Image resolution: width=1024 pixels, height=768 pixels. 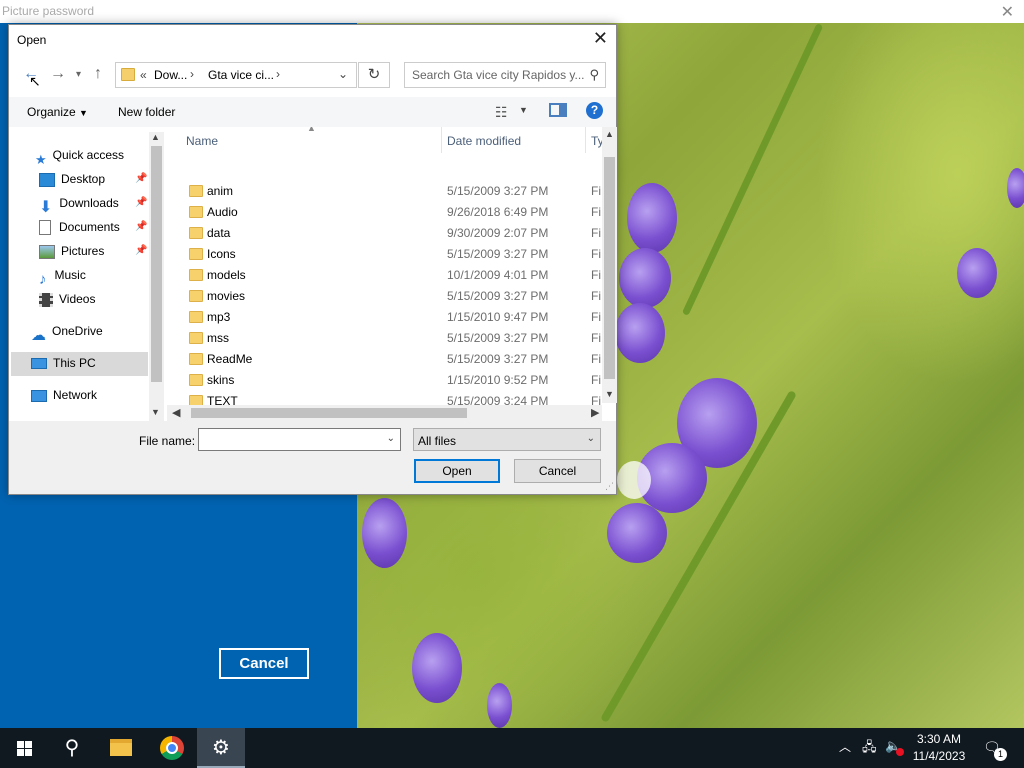 What do you see at coordinates (384, 191) in the screenshot?
I see `file-row: anim 5/15/2009 3:27 PM Fi` at bounding box center [384, 191].